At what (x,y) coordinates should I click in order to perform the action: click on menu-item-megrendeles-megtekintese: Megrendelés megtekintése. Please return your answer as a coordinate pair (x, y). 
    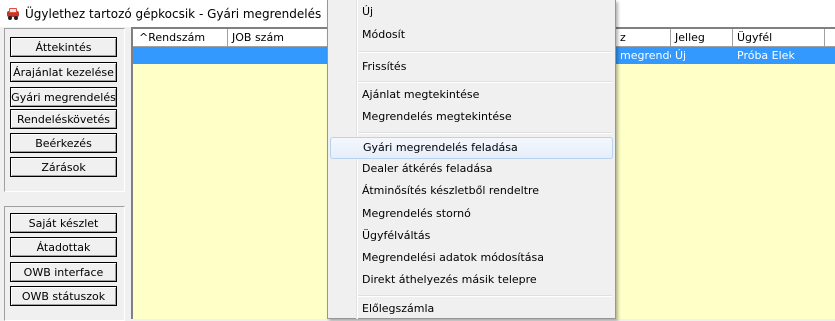
    Looking at the image, I should click on (471, 117).